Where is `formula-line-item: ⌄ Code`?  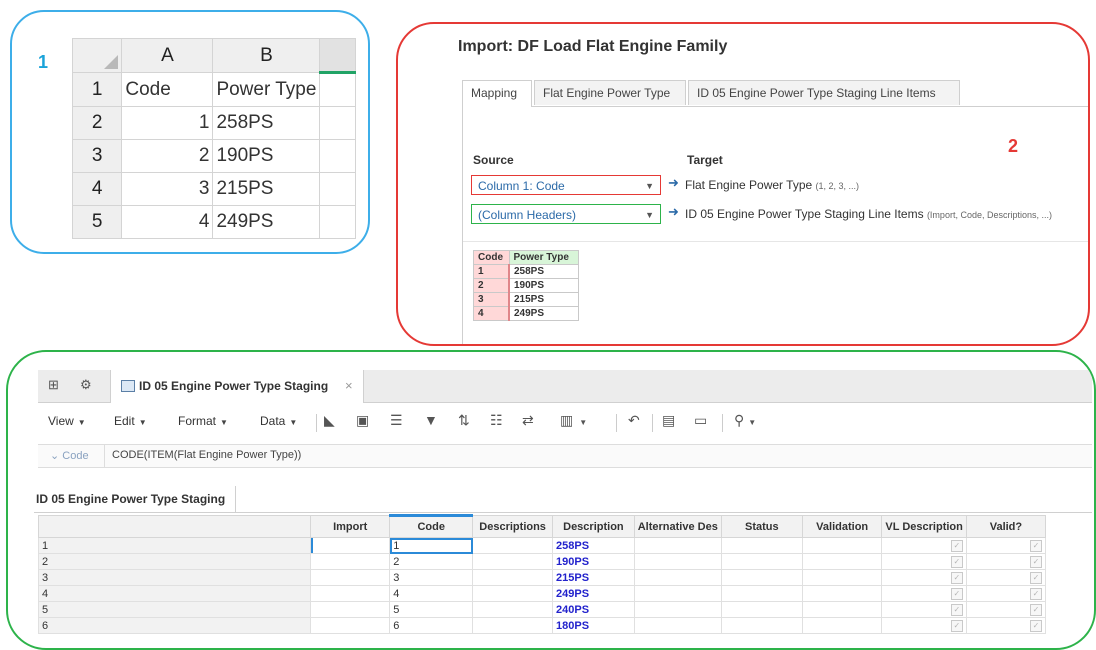
formula-line-item: ⌄ Code is located at coordinates (69, 455).